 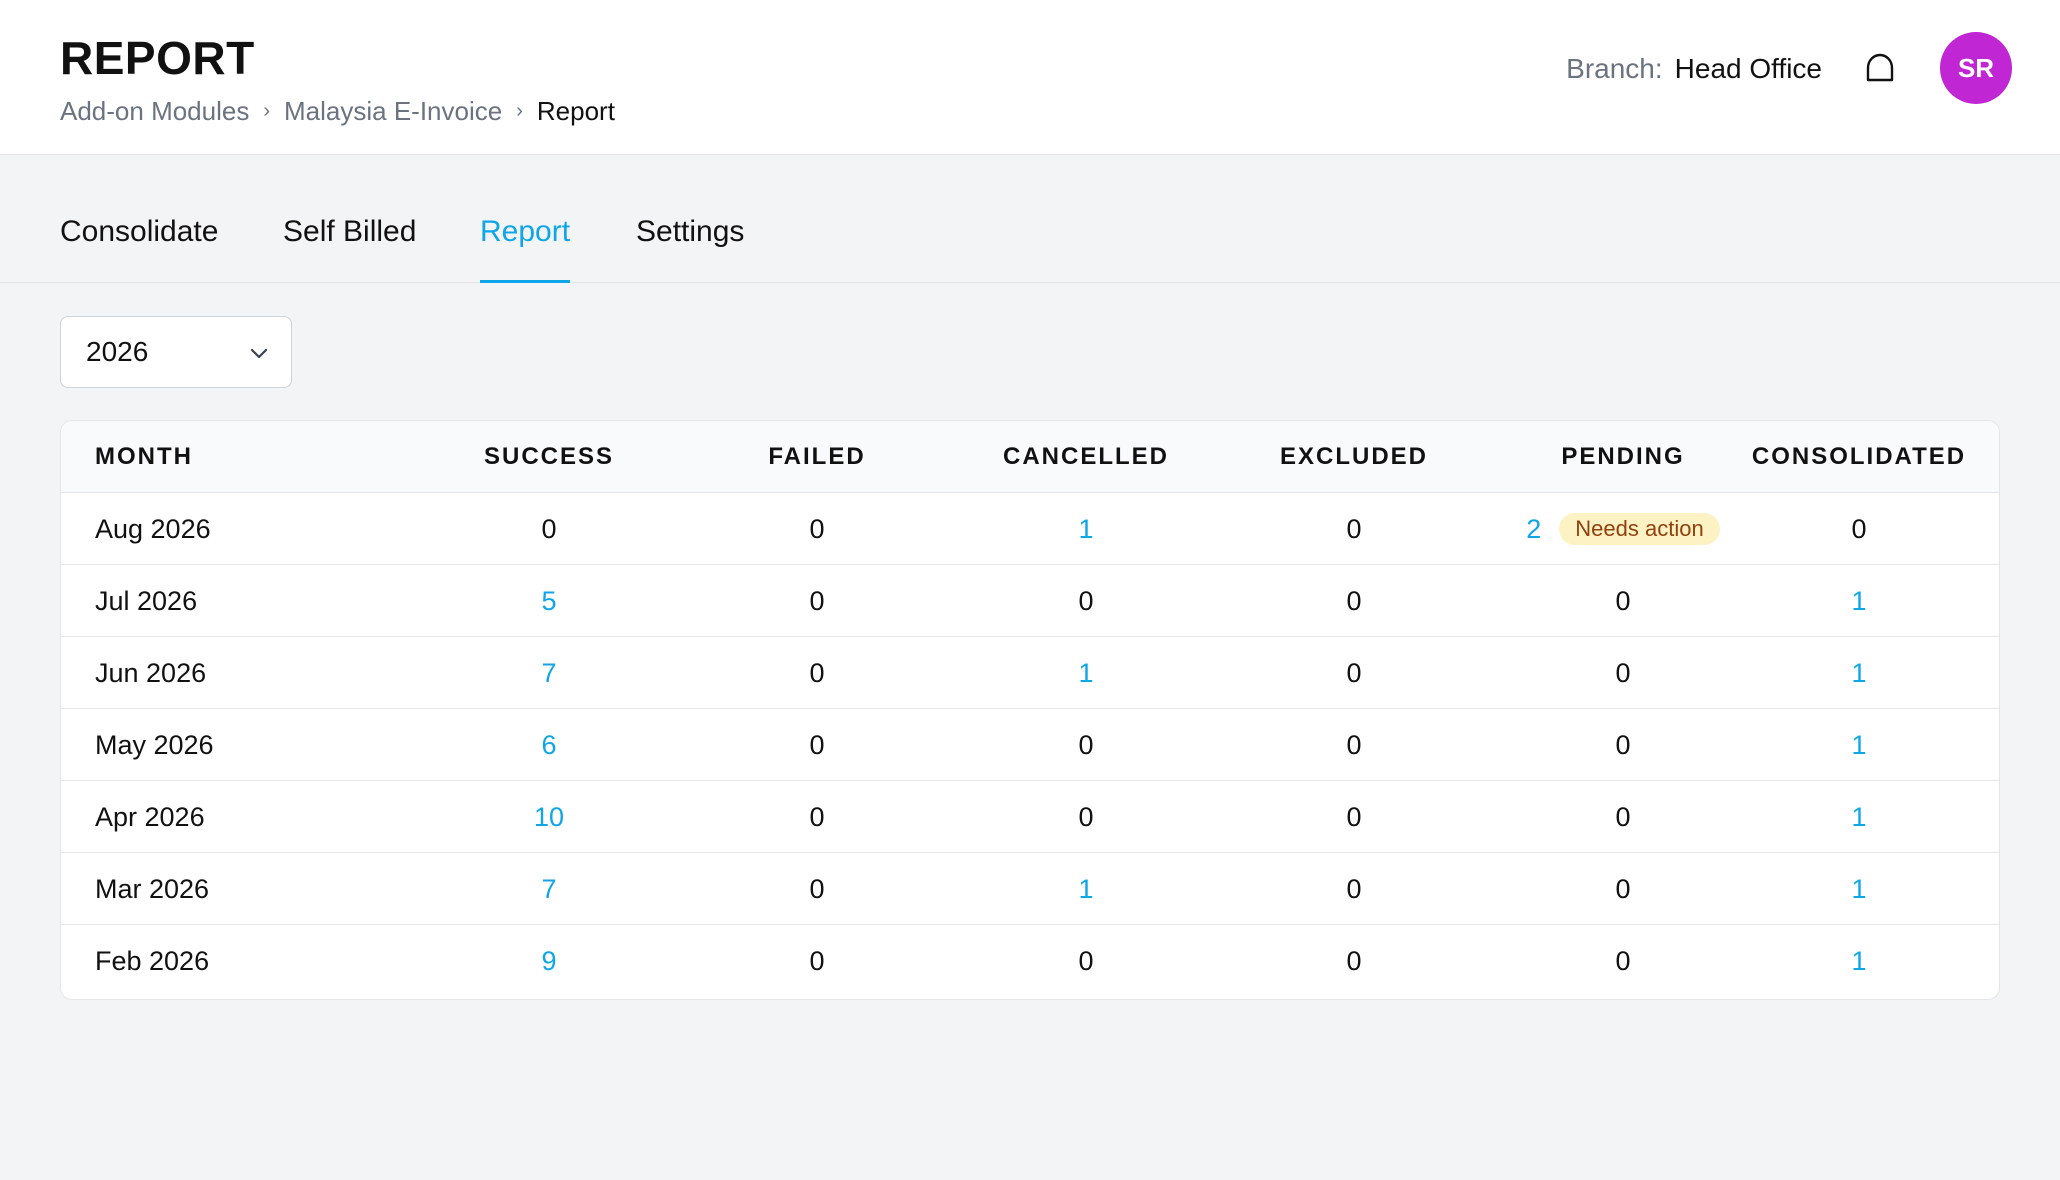 I want to click on table-row: Aug 2026 0 0 1 0 2 Needs action 0, so click(x=1030, y=529).